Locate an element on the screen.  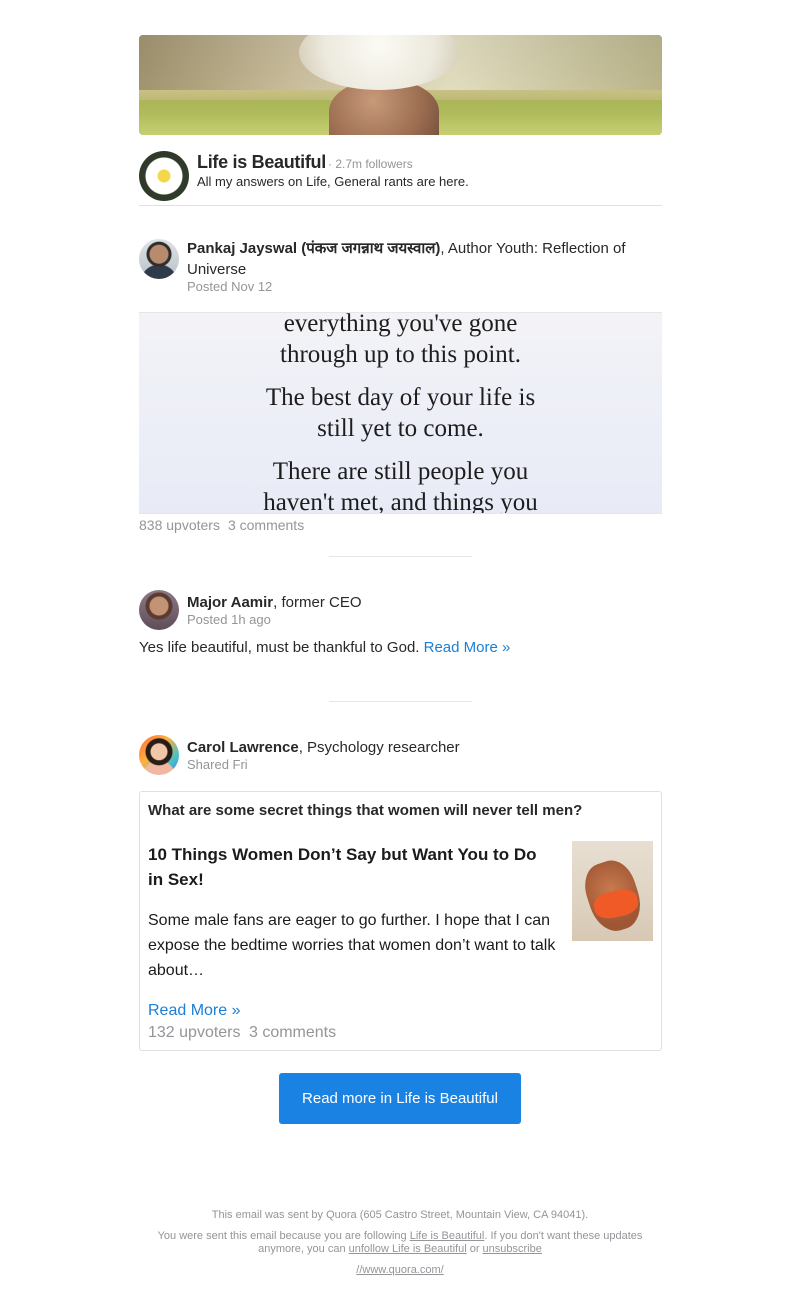
quote-line: everything you've gone is located at coordinates (400, 324).